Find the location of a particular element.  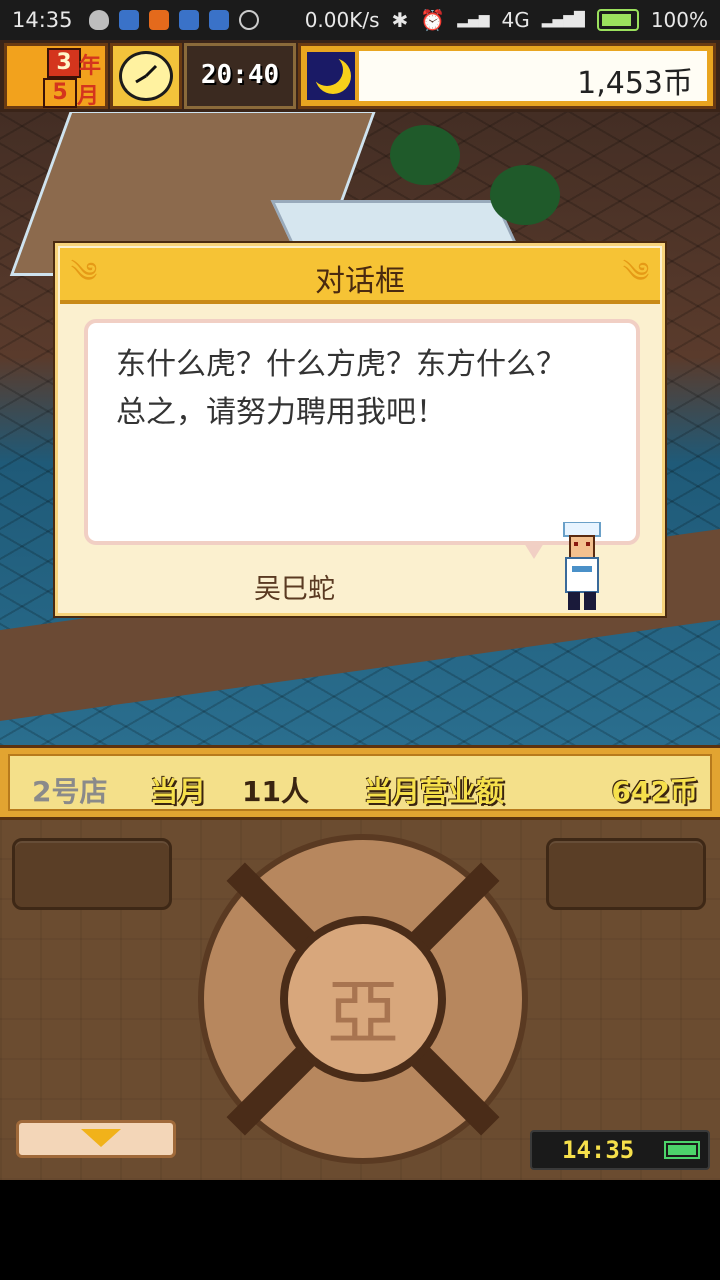

month-unit: 月 is located at coordinates (88, 96).